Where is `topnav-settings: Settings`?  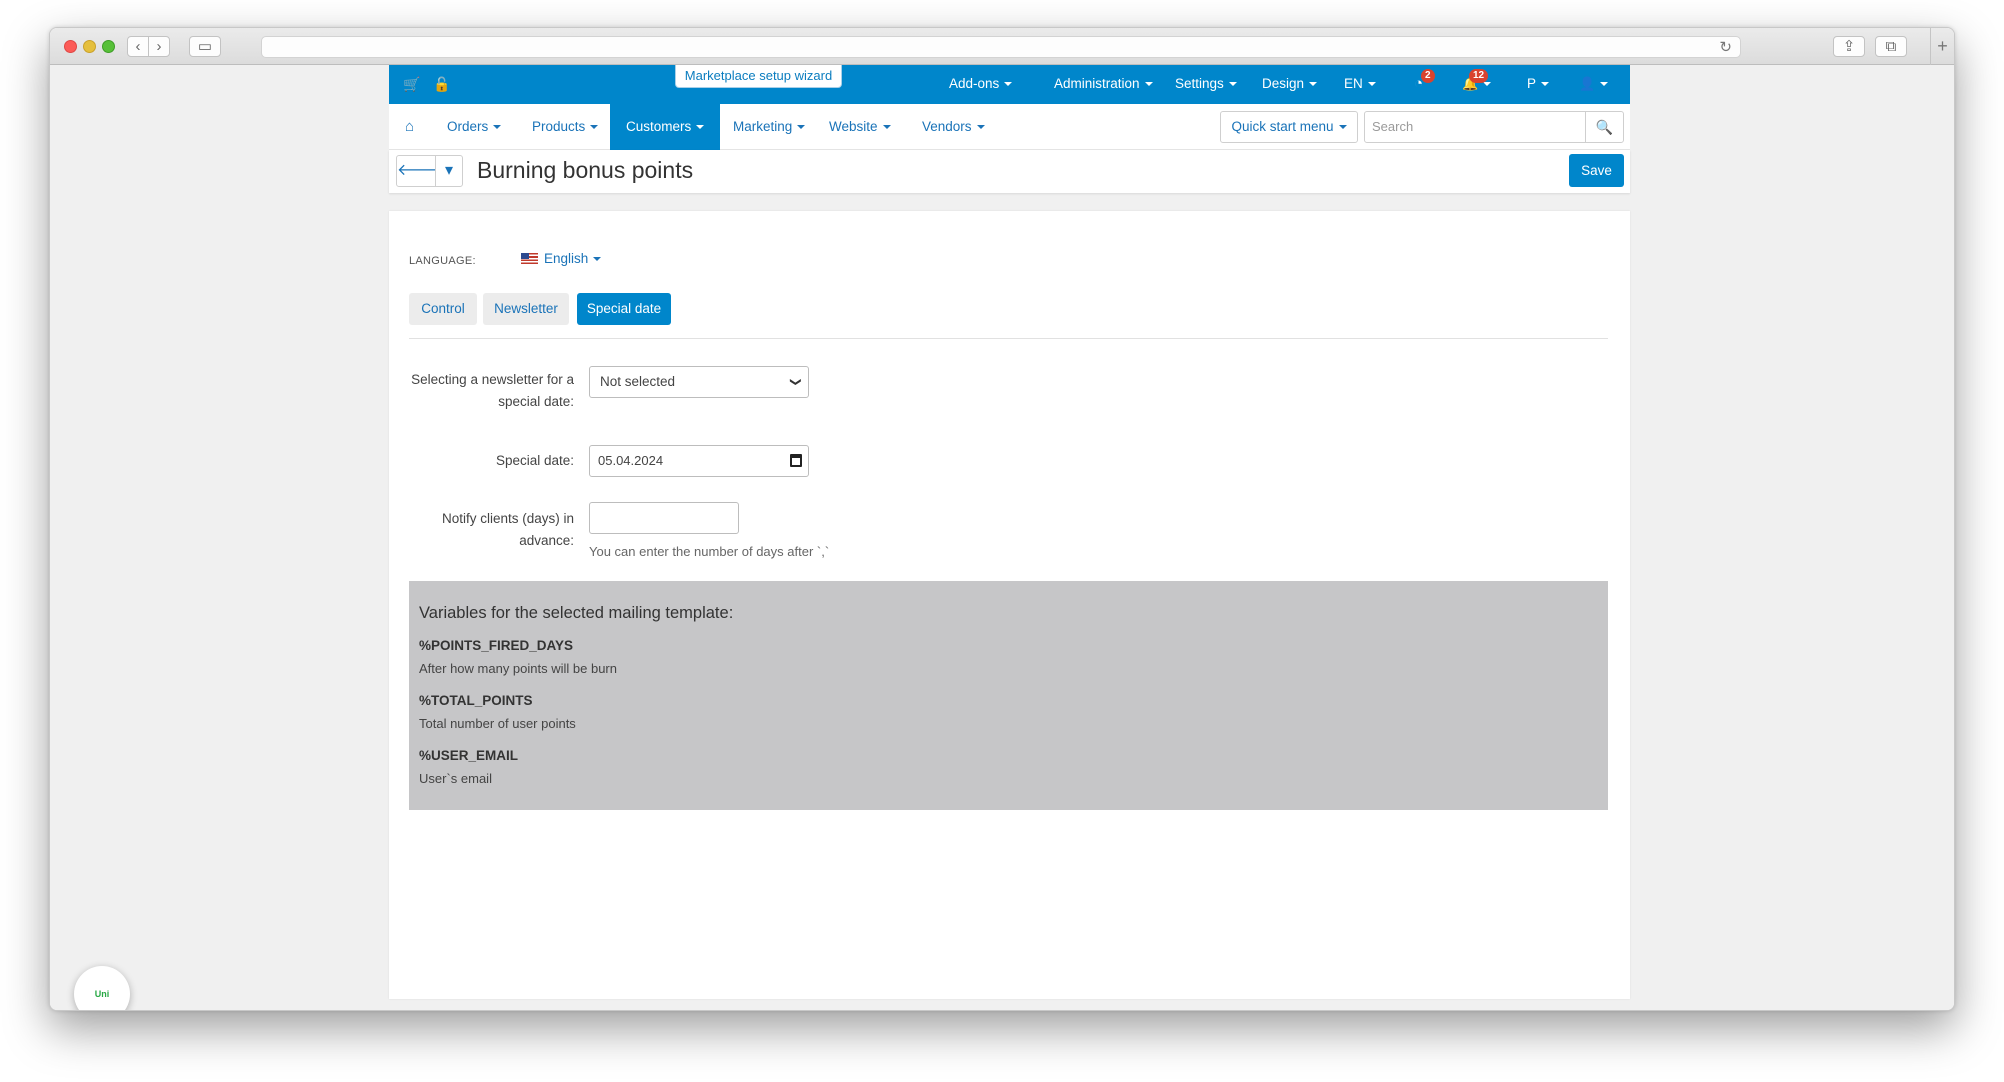
topnav-settings: Settings is located at coordinates (1206, 83).